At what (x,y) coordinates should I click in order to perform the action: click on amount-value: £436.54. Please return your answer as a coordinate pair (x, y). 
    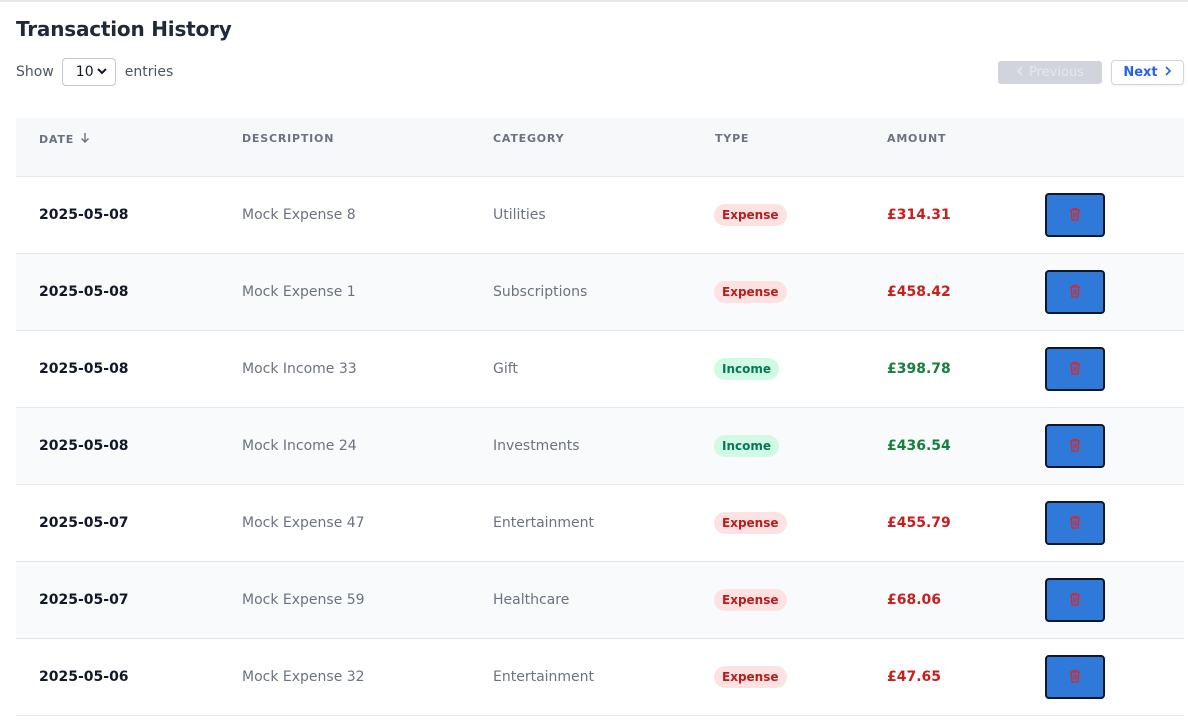
    Looking at the image, I should click on (919, 446).